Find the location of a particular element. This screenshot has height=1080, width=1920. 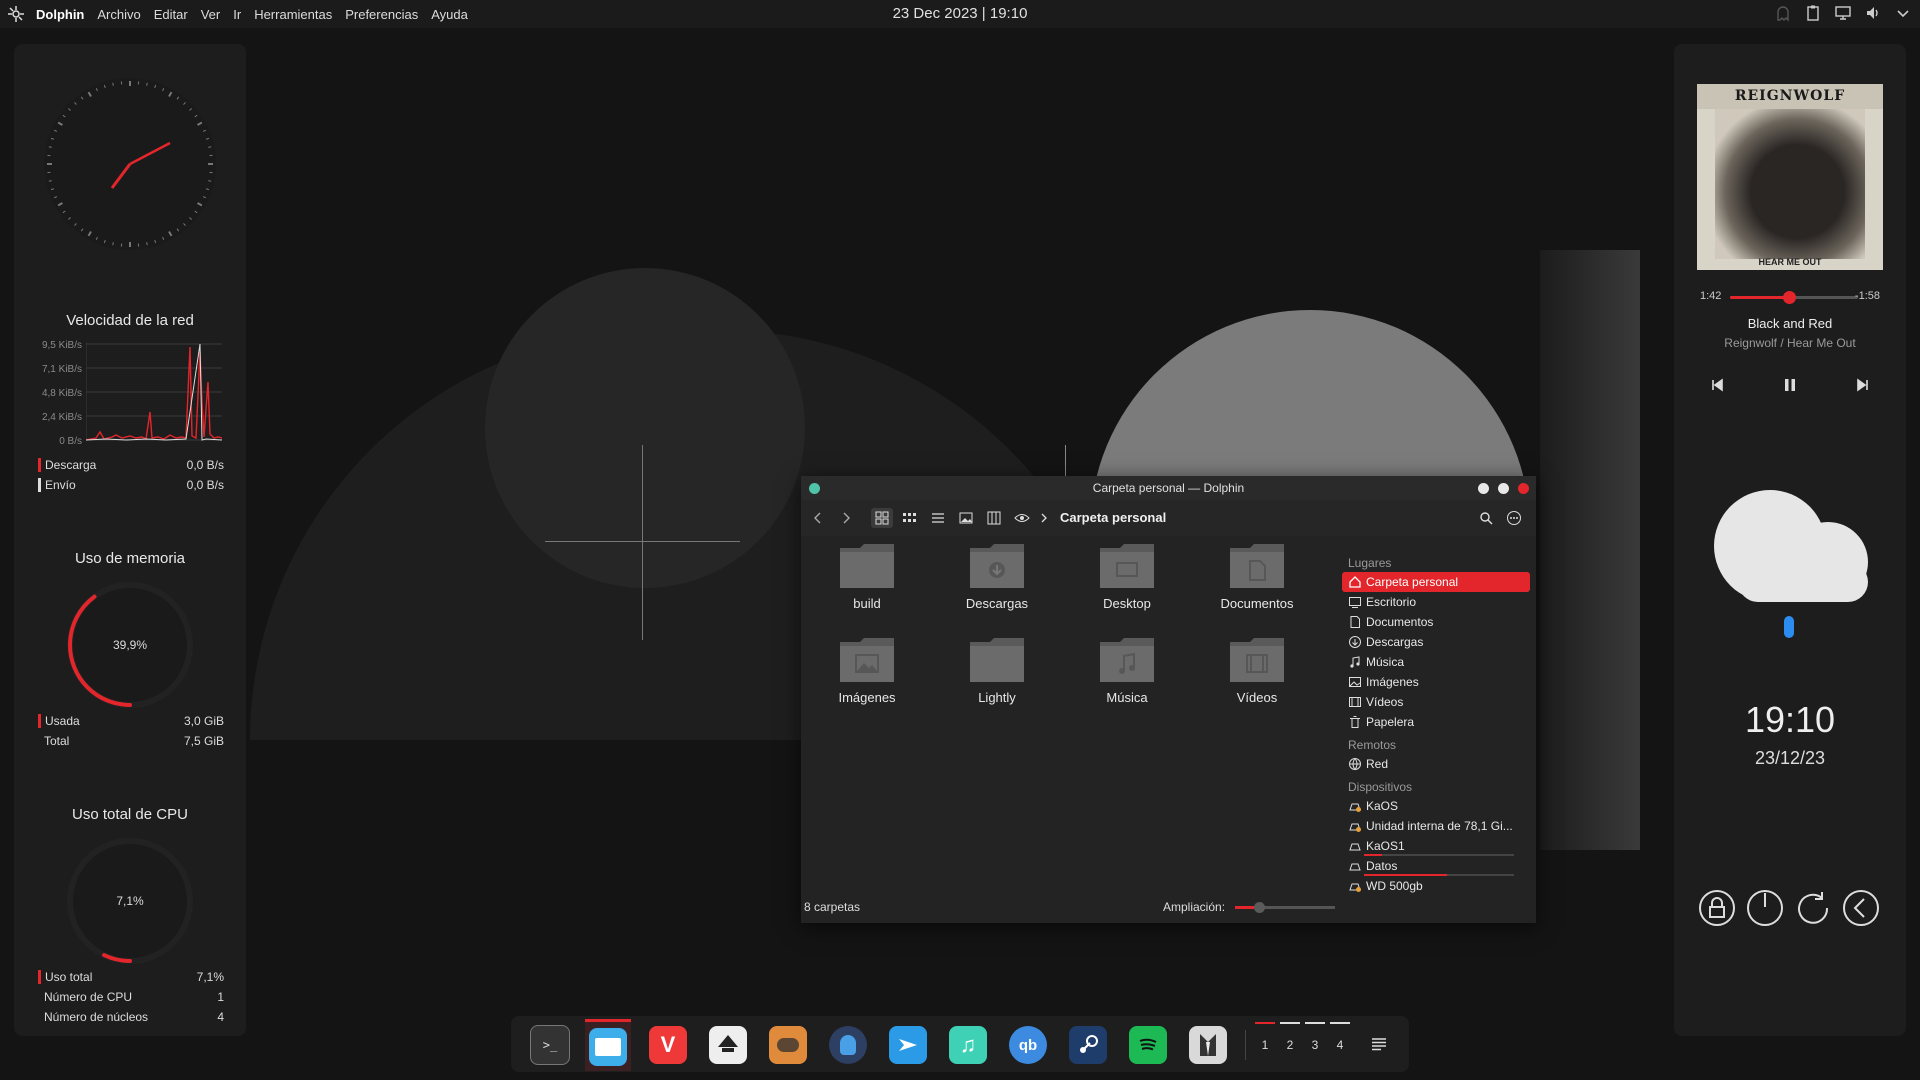

dock-music: ♫ is located at coordinates (968, 1045).